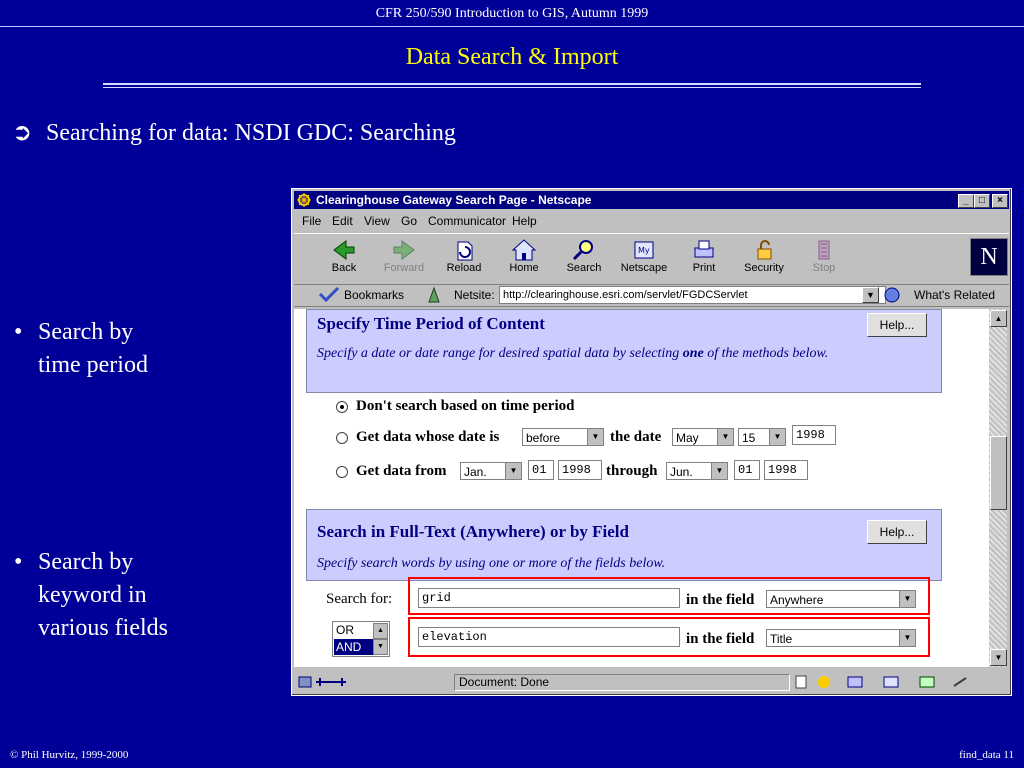  Describe the element at coordinates (344, 250) in the screenshot. I see `back-arrow-icon` at that location.